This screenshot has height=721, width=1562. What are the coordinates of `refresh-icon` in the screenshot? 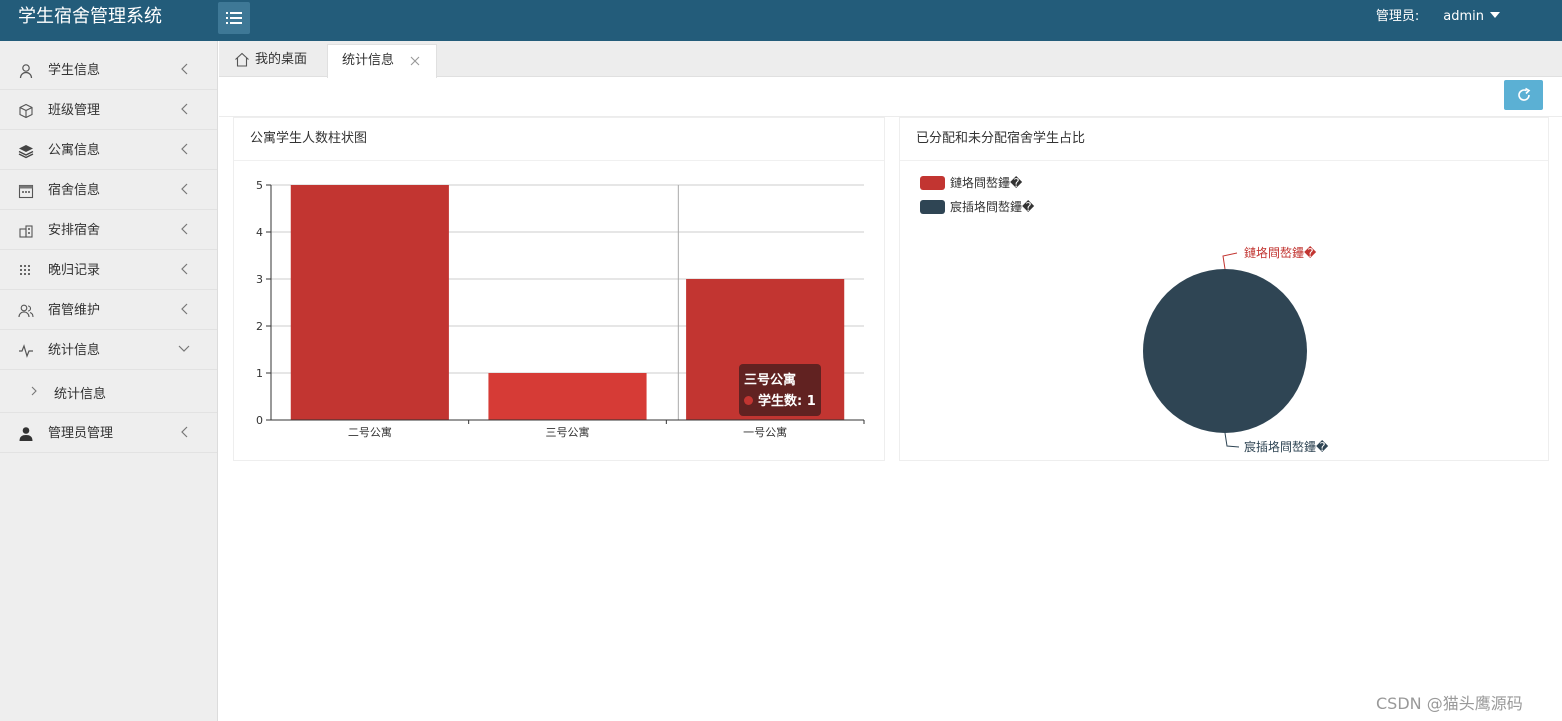 It's located at (1524, 94).